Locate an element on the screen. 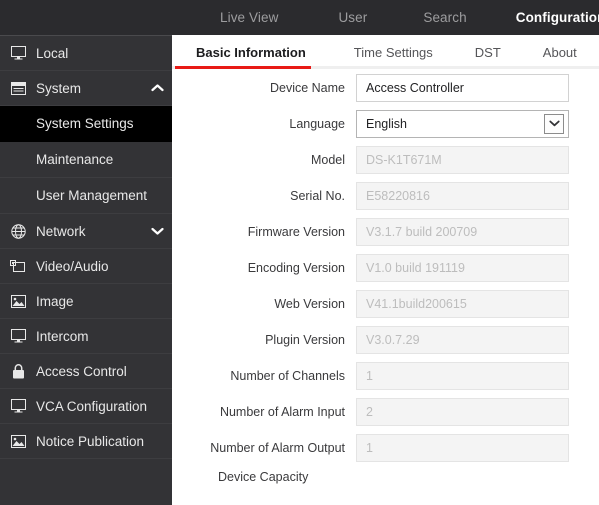  top-navigation-bar: Live View User Search Configuration is located at coordinates (299, 17).